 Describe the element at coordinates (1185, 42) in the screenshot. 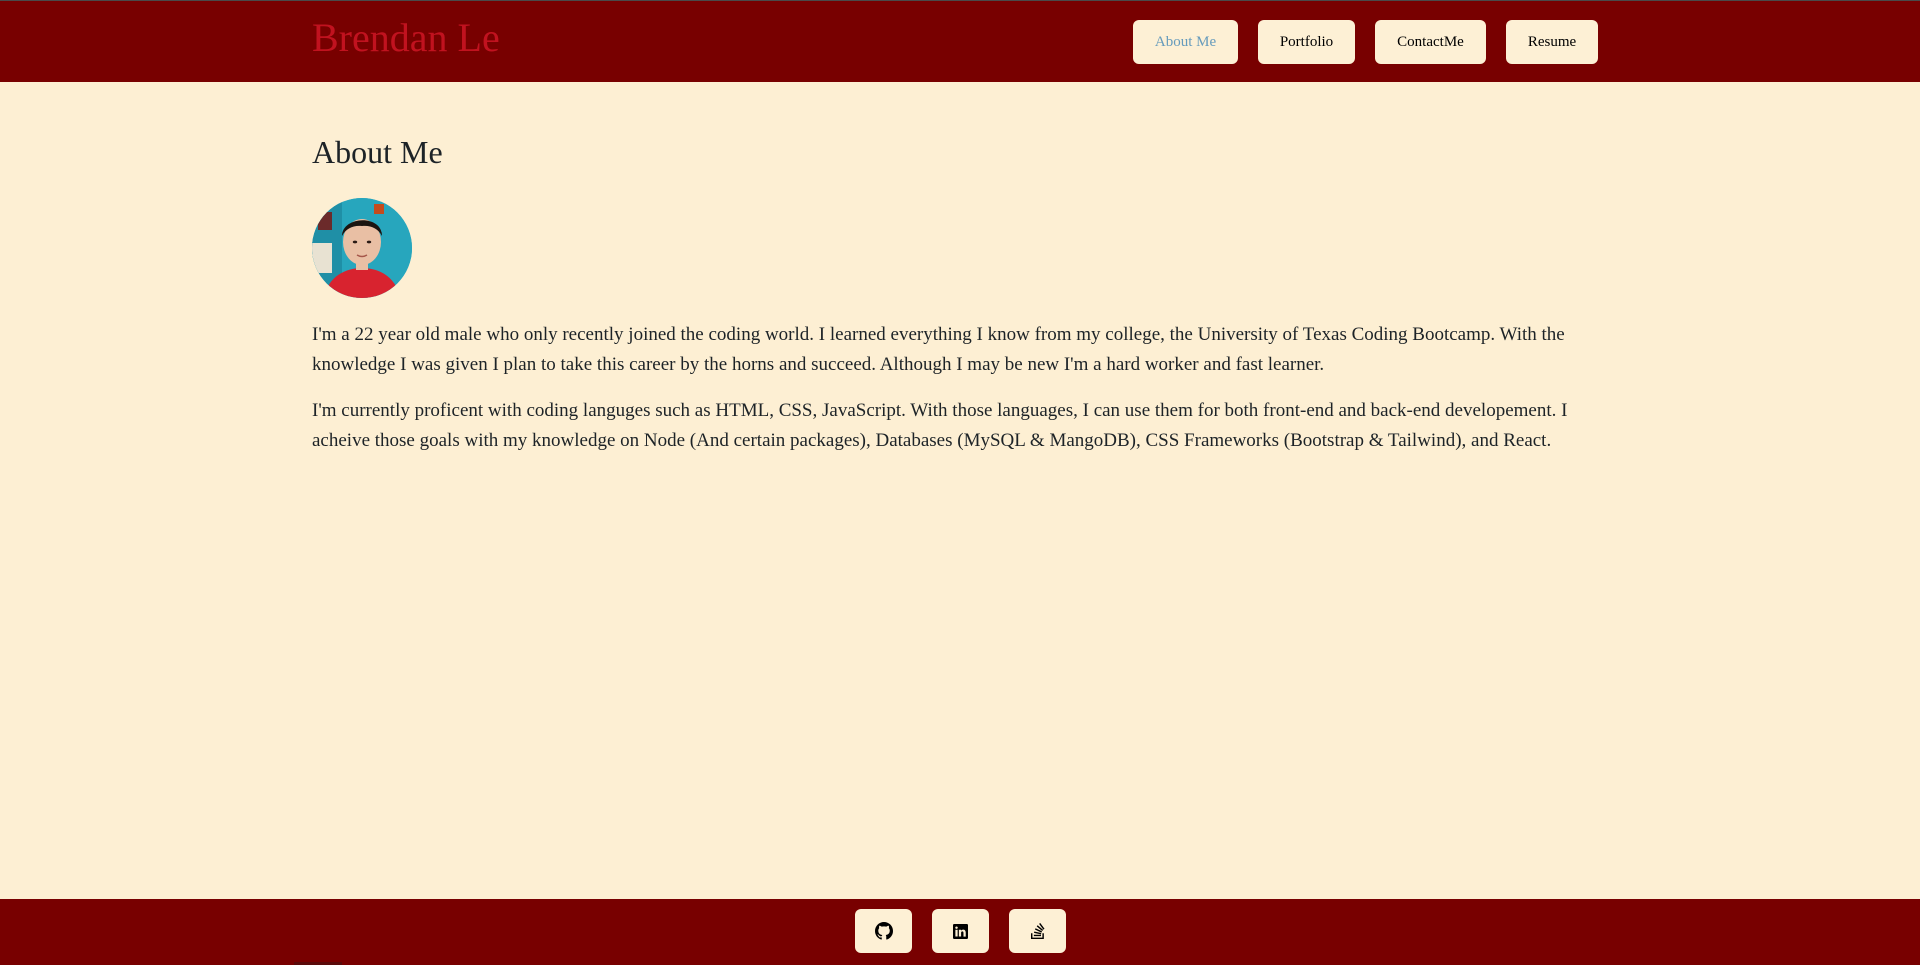

I see `nav-about-me-button: About Me` at that location.